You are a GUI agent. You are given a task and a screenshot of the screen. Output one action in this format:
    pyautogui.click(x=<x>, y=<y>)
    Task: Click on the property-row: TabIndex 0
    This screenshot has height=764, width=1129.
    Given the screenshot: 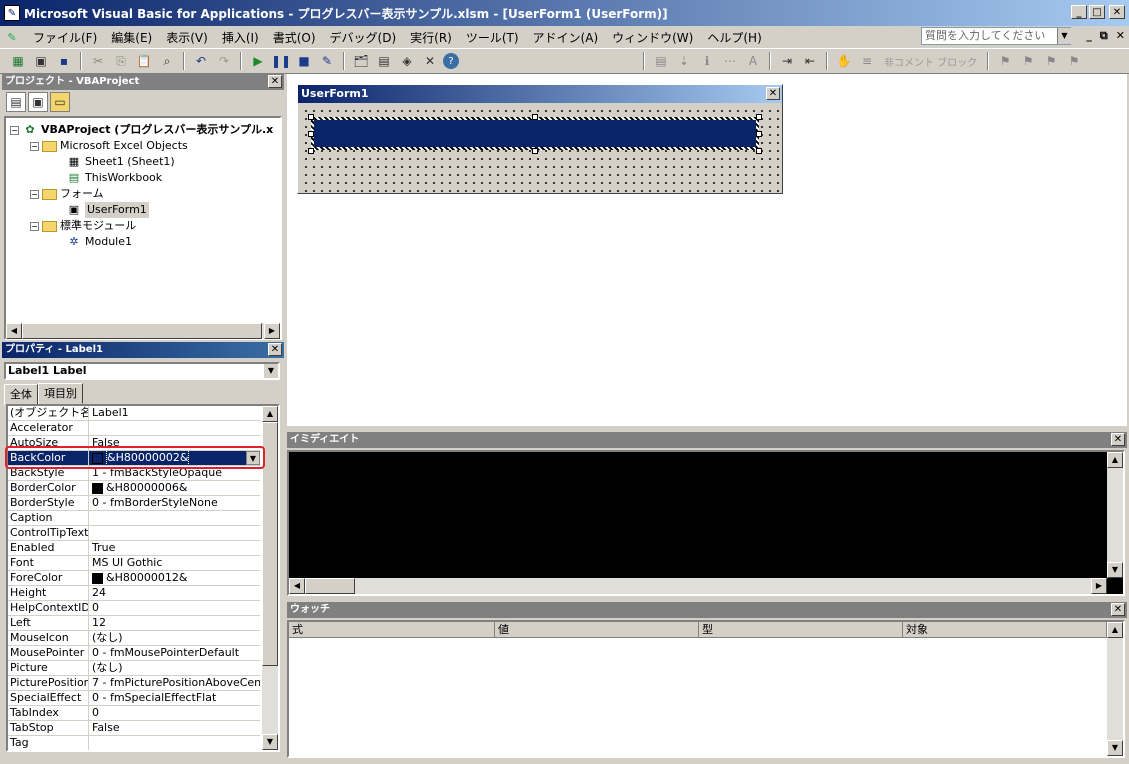 What is the action you would take?
    pyautogui.click(x=134, y=713)
    